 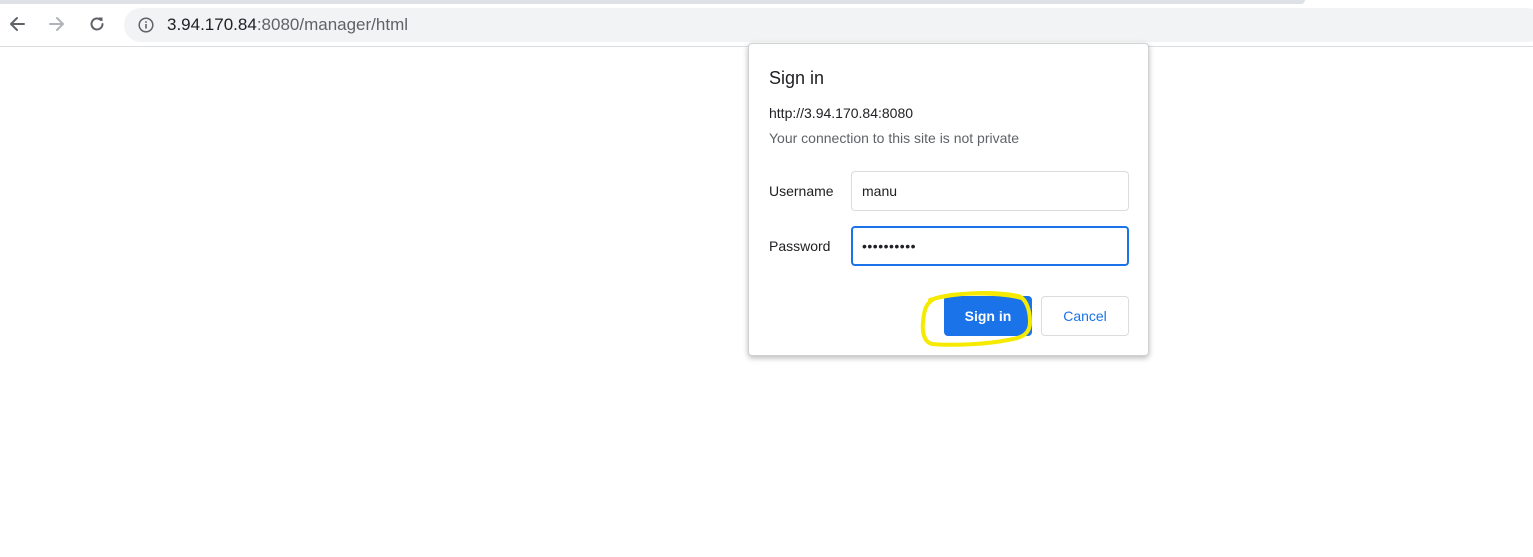 I want to click on reload-button, so click(x=97, y=24).